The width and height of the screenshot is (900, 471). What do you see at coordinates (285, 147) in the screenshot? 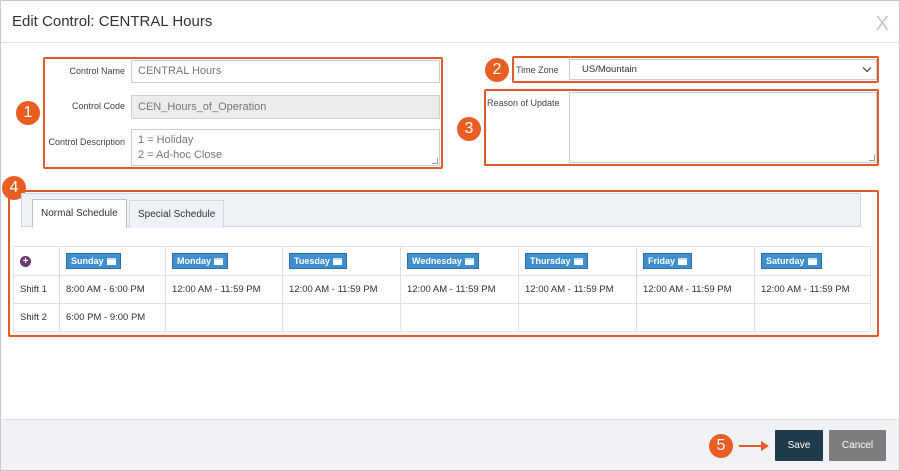
I see `control-description-textarea: 1 = Holiday 2 = Ad-hoc Close` at bounding box center [285, 147].